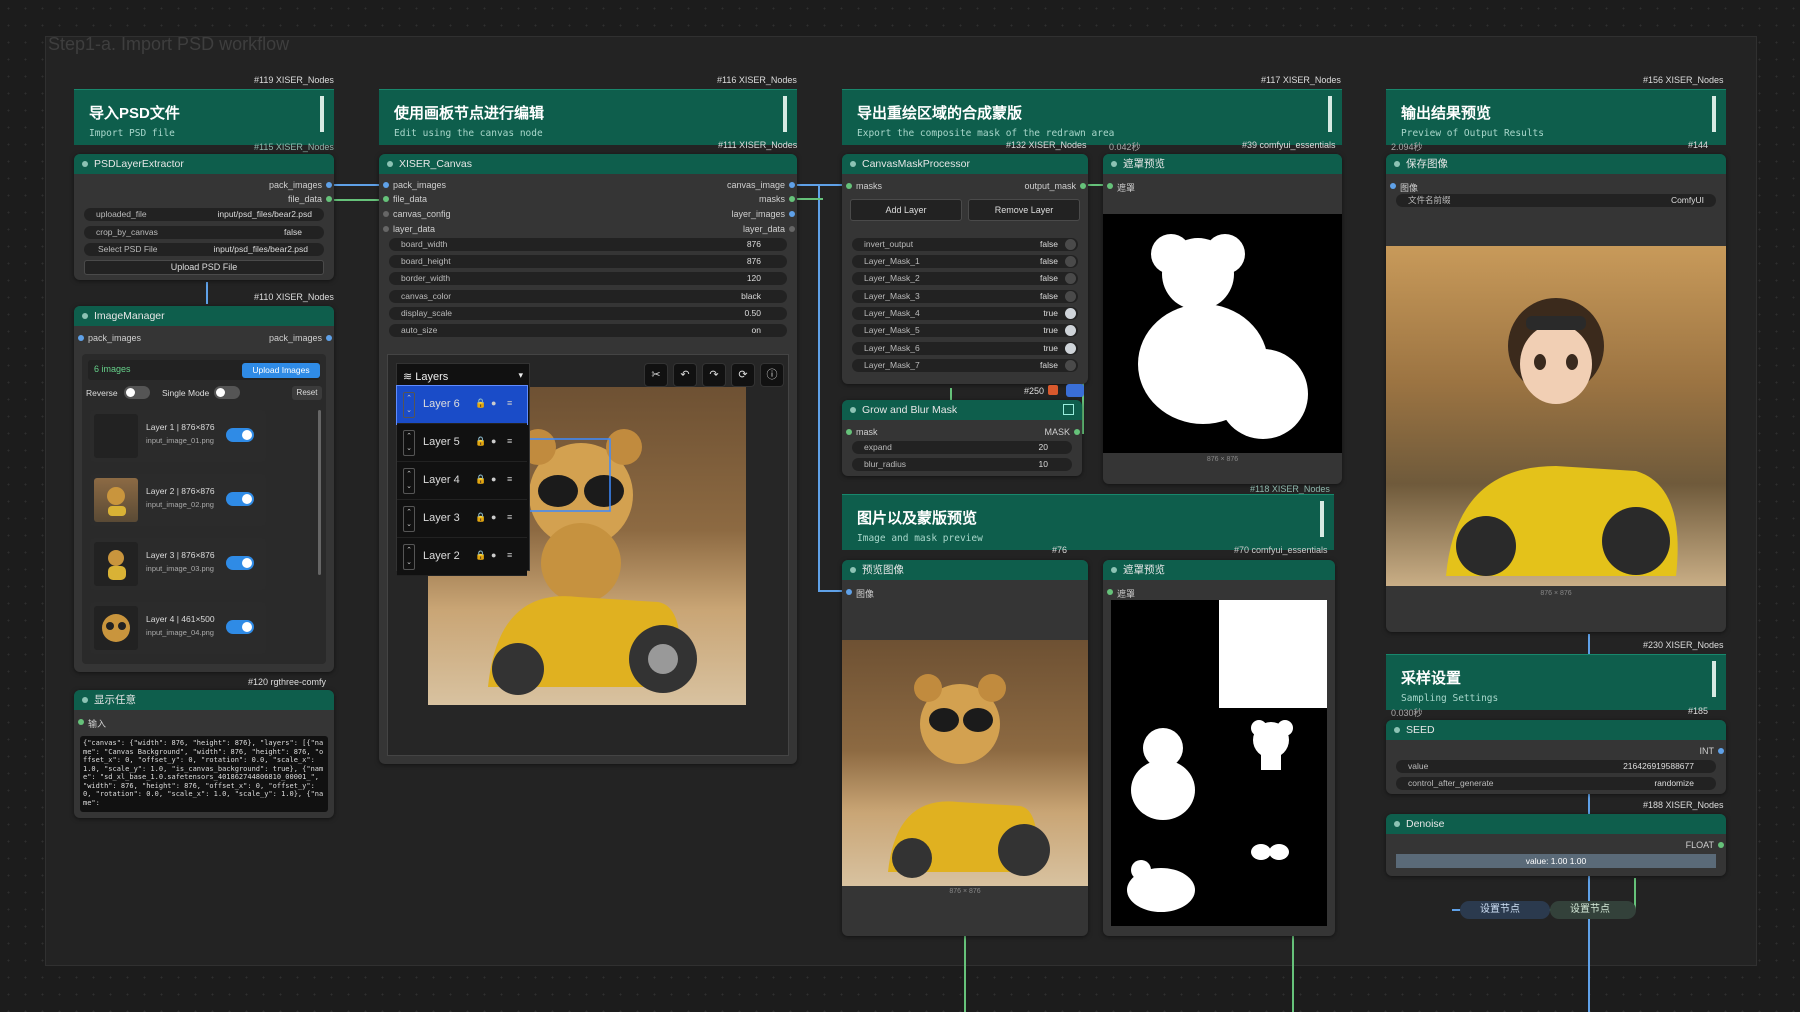  What do you see at coordinates (588, 261) in the screenshot?
I see `board-height-widget: board_height 876` at bounding box center [588, 261].